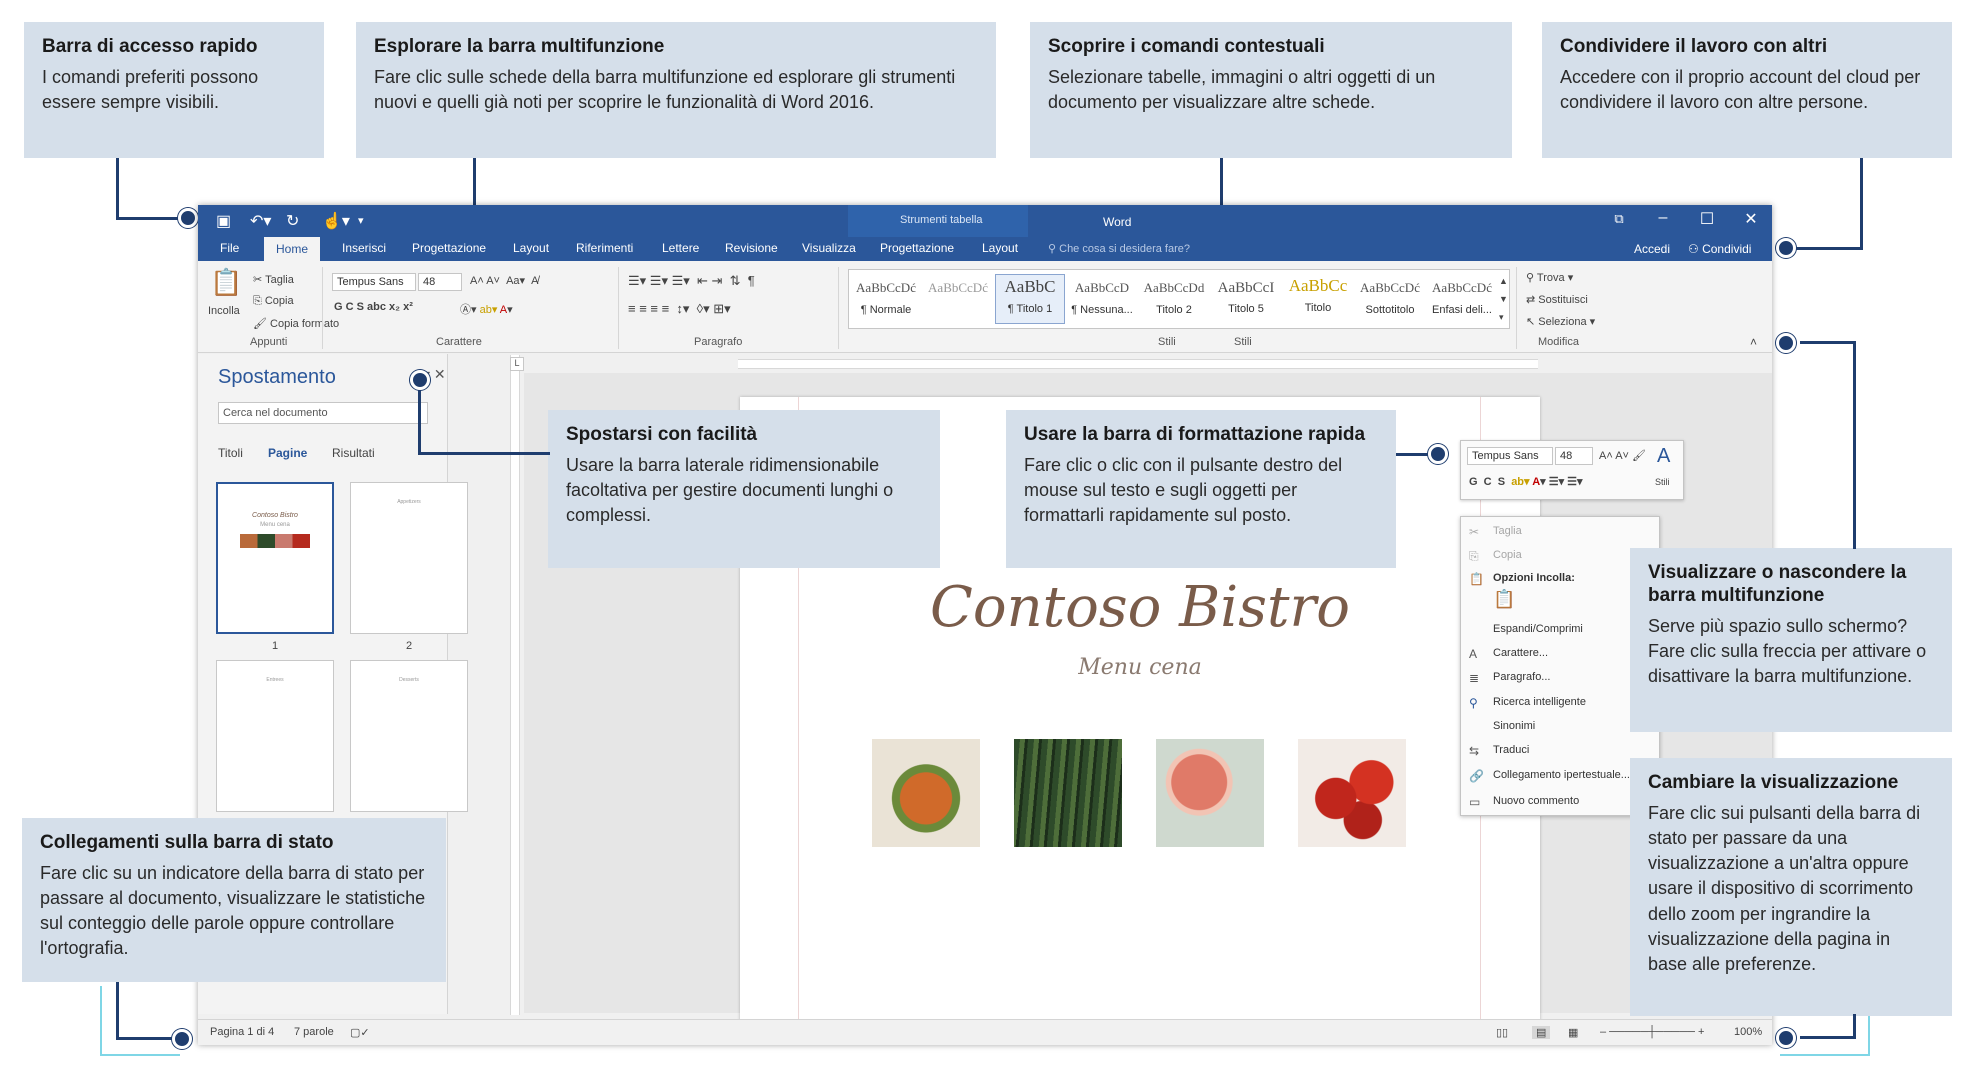 This screenshot has height=1072, width=1971. Describe the element at coordinates (449, 248) in the screenshot. I see `tab-design: Progettazione` at that location.